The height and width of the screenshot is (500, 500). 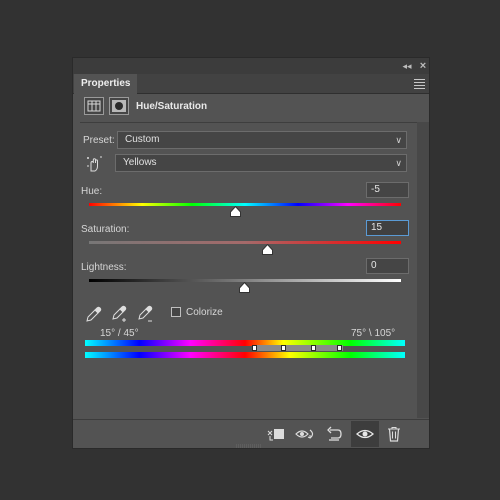 I want to click on hue-input: -5, so click(x=387, y=190).